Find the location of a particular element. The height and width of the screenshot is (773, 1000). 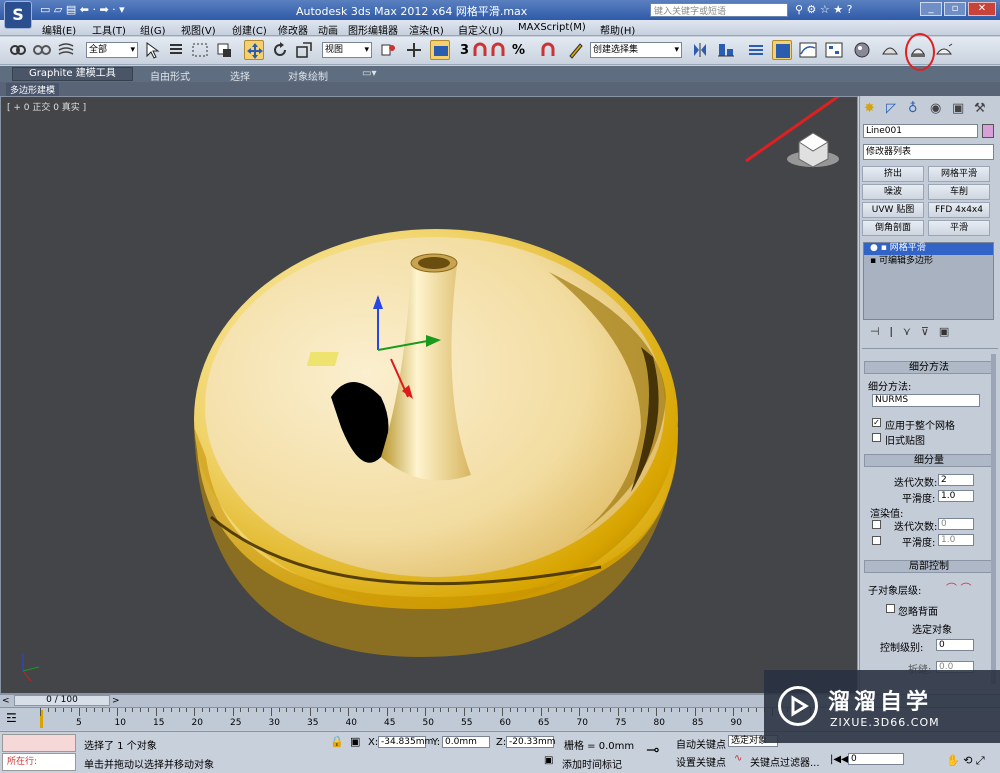

modifier-smooth-button: 平滑 is located at coordinates (959, 228).